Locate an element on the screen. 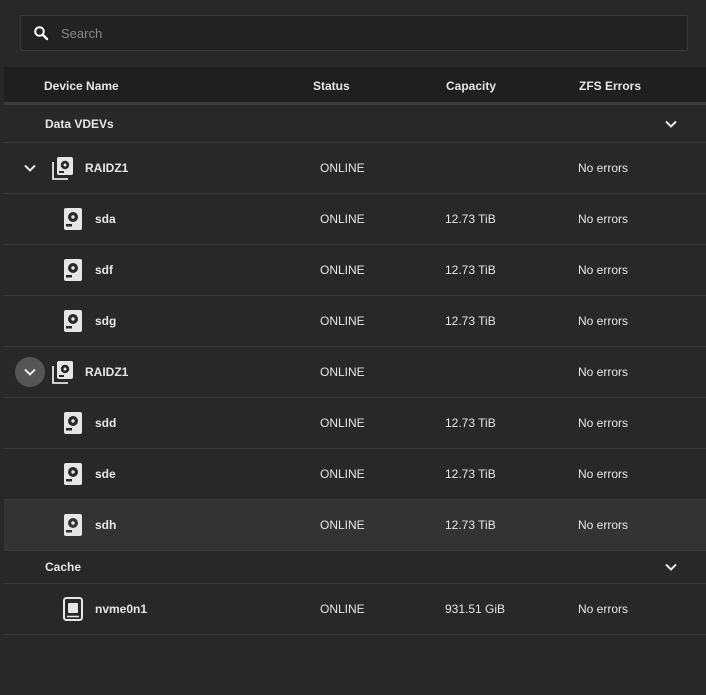 The image size is (706, 695). device-name: nvme0n1 is located at coordinates (121, 609).